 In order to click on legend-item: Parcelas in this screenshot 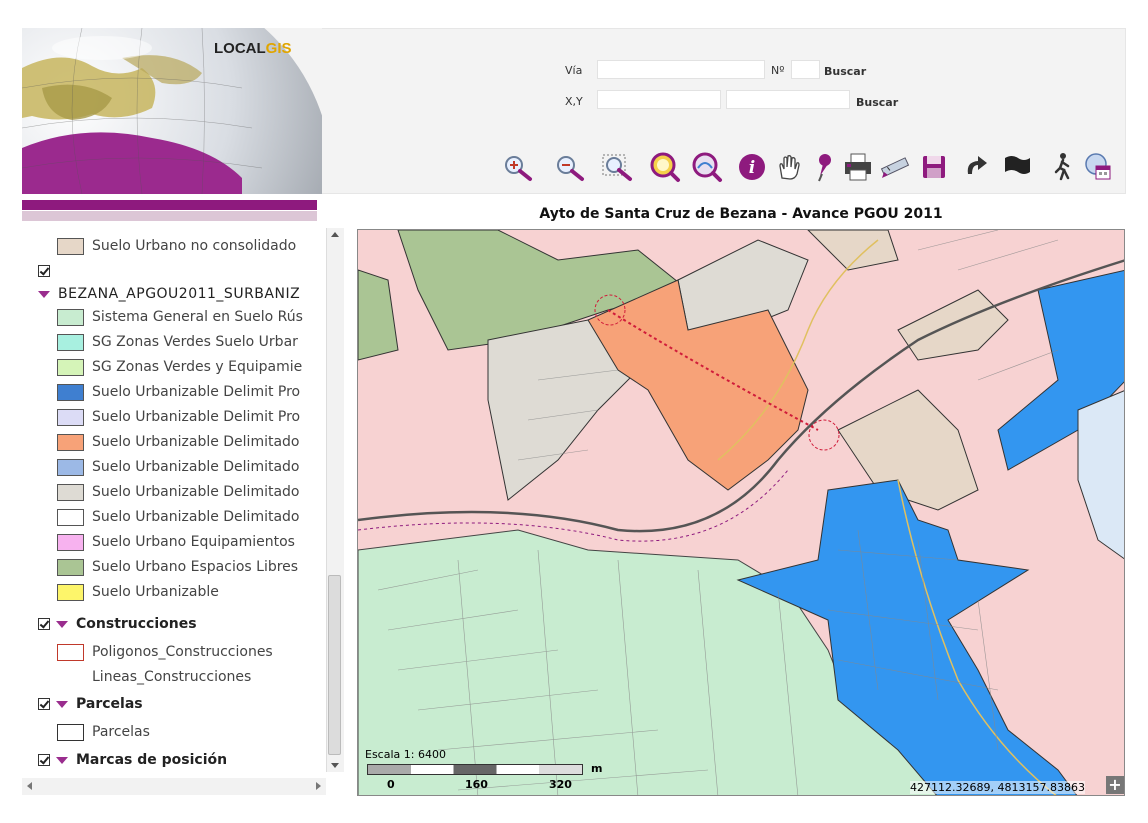, I will do `click(103, 732)`.